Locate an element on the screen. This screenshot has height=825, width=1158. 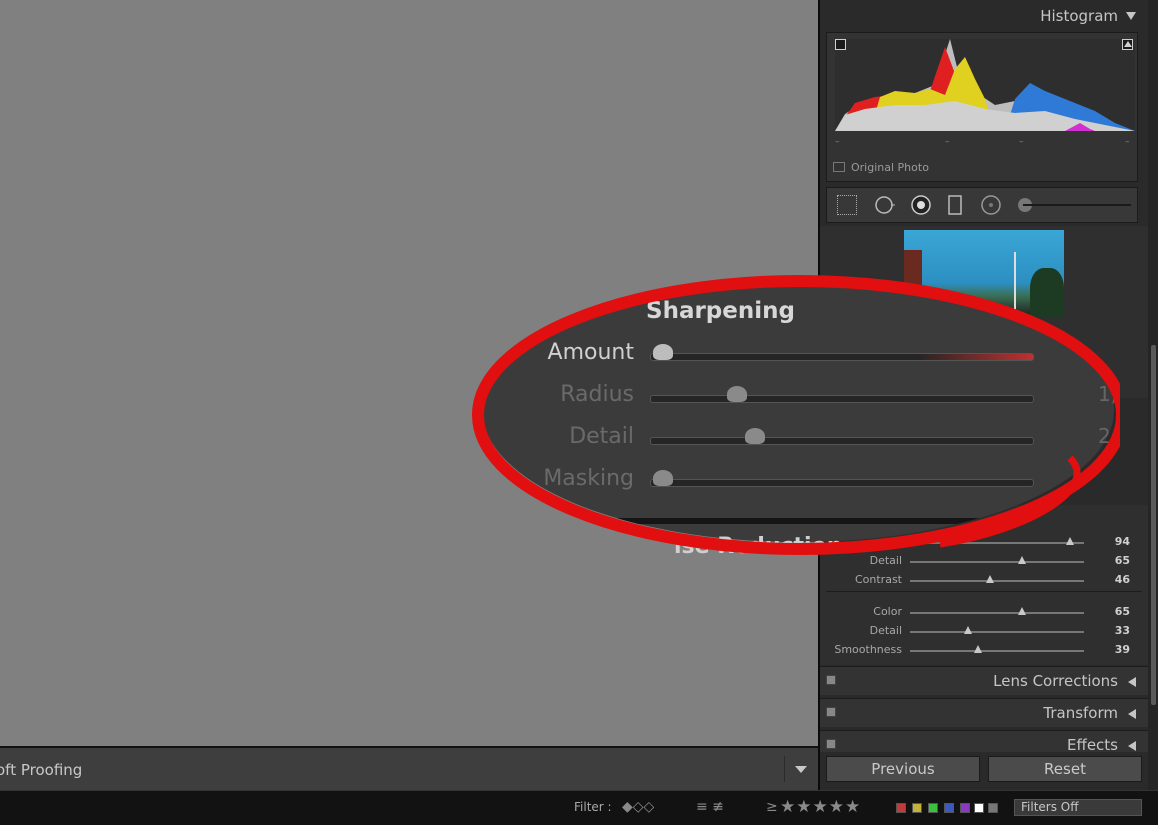
highlight-clipping-icon is located at coordinates (1127, 44).